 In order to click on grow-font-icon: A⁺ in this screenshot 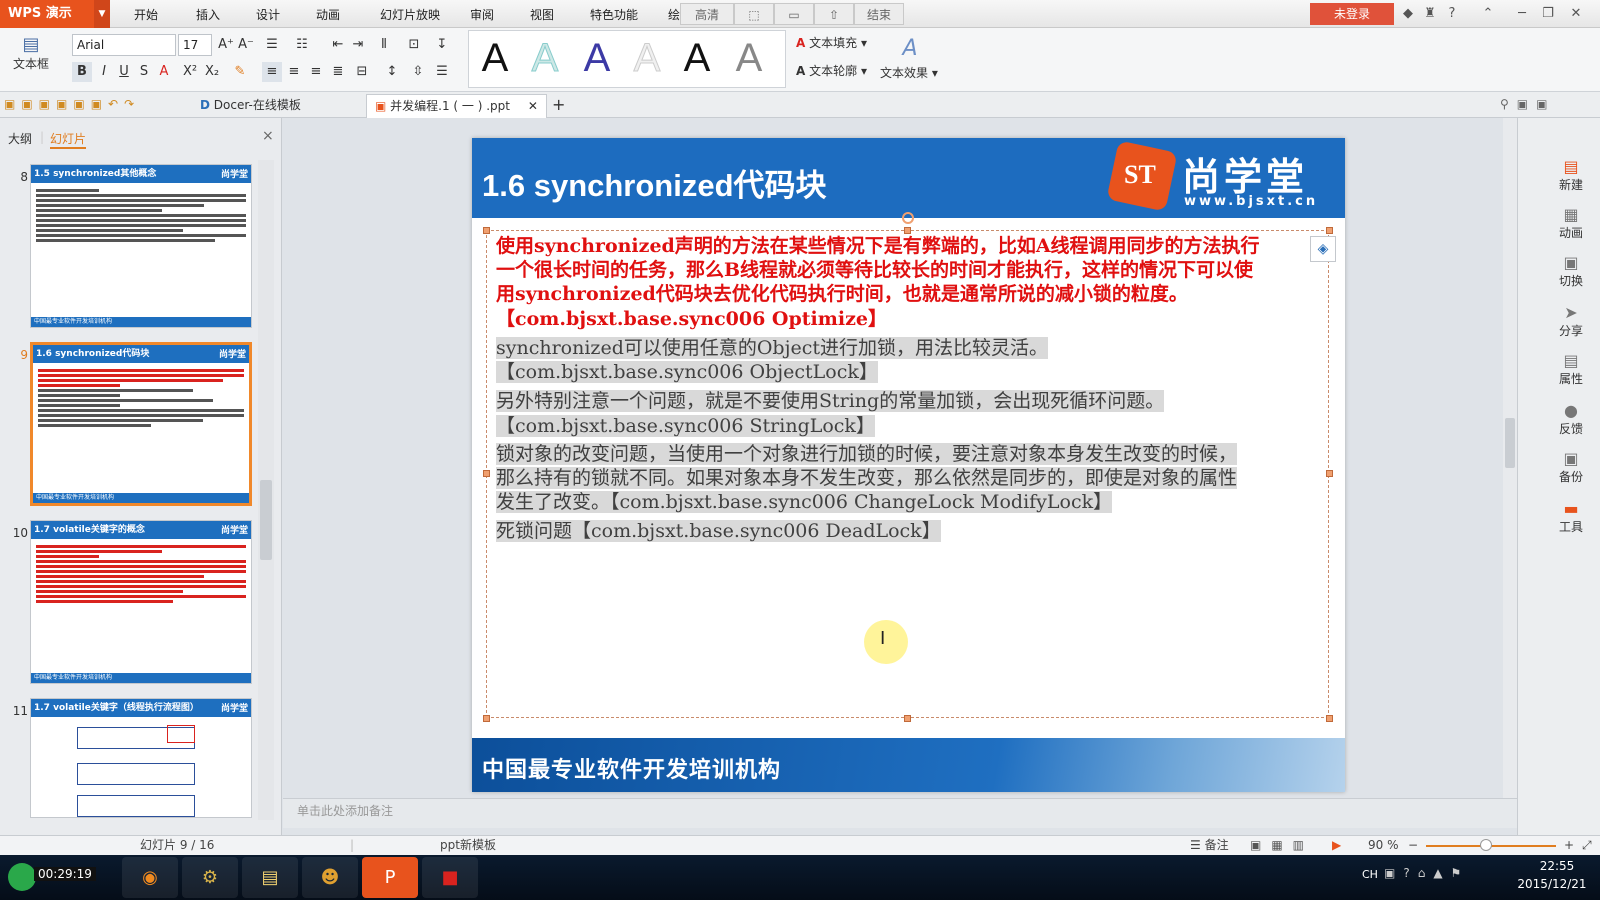, I will do `click(226, 45)`.